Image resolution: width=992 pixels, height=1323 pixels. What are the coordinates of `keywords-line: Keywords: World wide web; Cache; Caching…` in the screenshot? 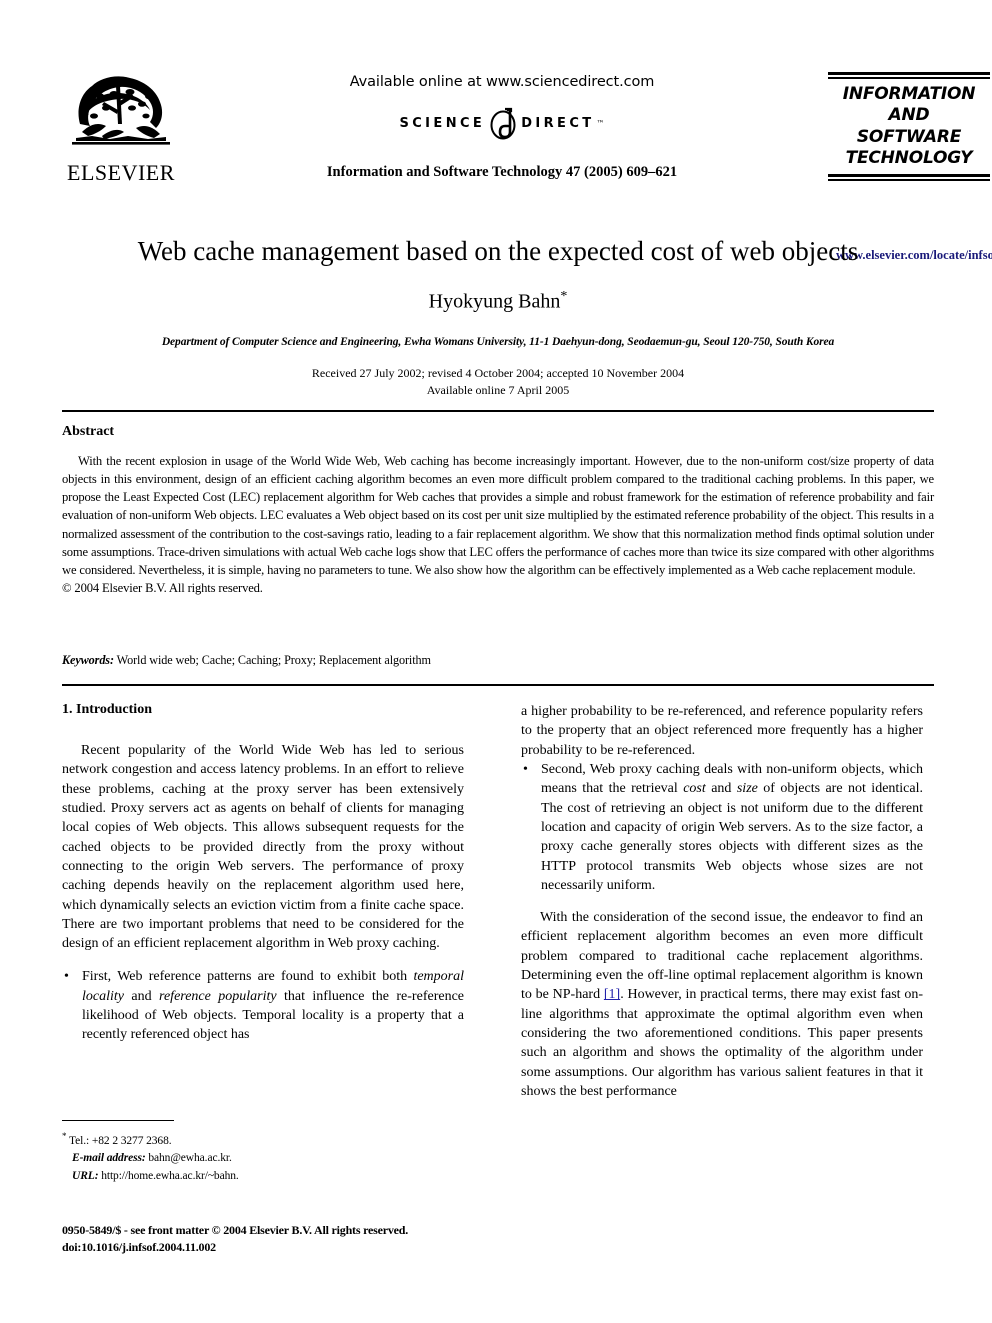 It's located at (498, 660).